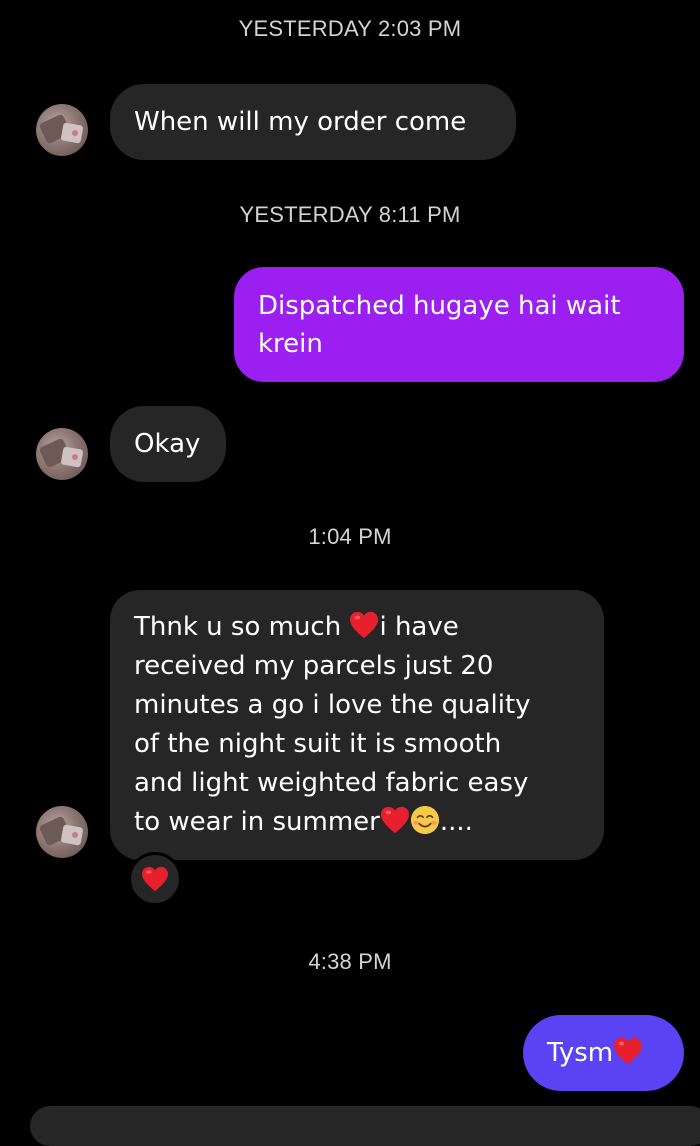 Image resolution: width=700 pixels, height=1146 pixels. Describe the element at coordinates (318, 744) in the screenshot. I see `message-text-line: of the night suit it is smooth` at that location.